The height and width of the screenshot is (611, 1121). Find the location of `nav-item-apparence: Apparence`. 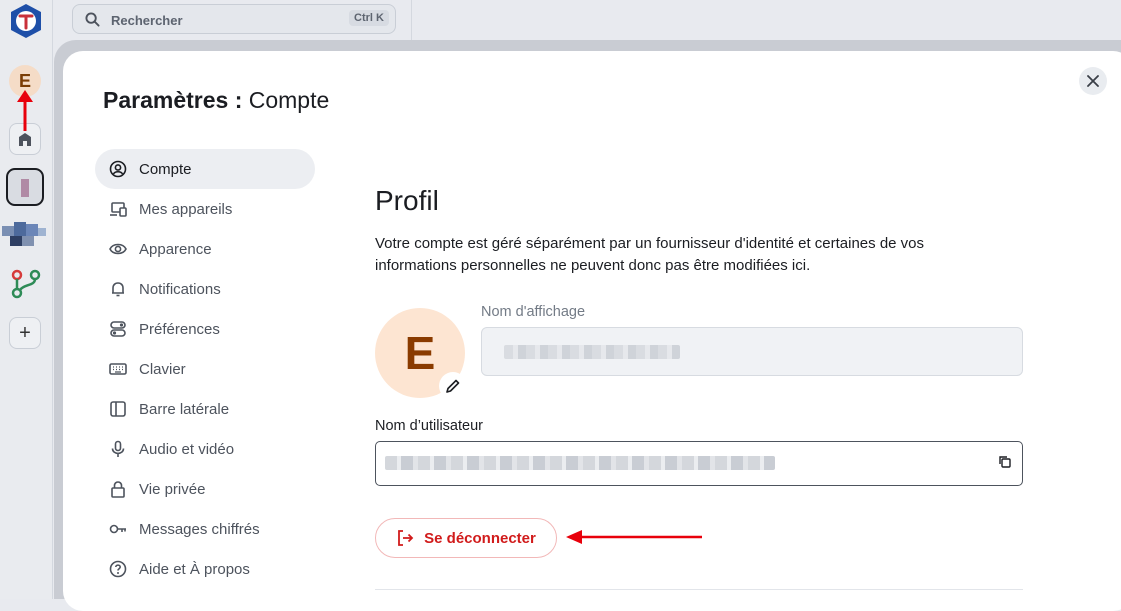

nav-item-apparence: Apparence is located at coordinates (205, 249).